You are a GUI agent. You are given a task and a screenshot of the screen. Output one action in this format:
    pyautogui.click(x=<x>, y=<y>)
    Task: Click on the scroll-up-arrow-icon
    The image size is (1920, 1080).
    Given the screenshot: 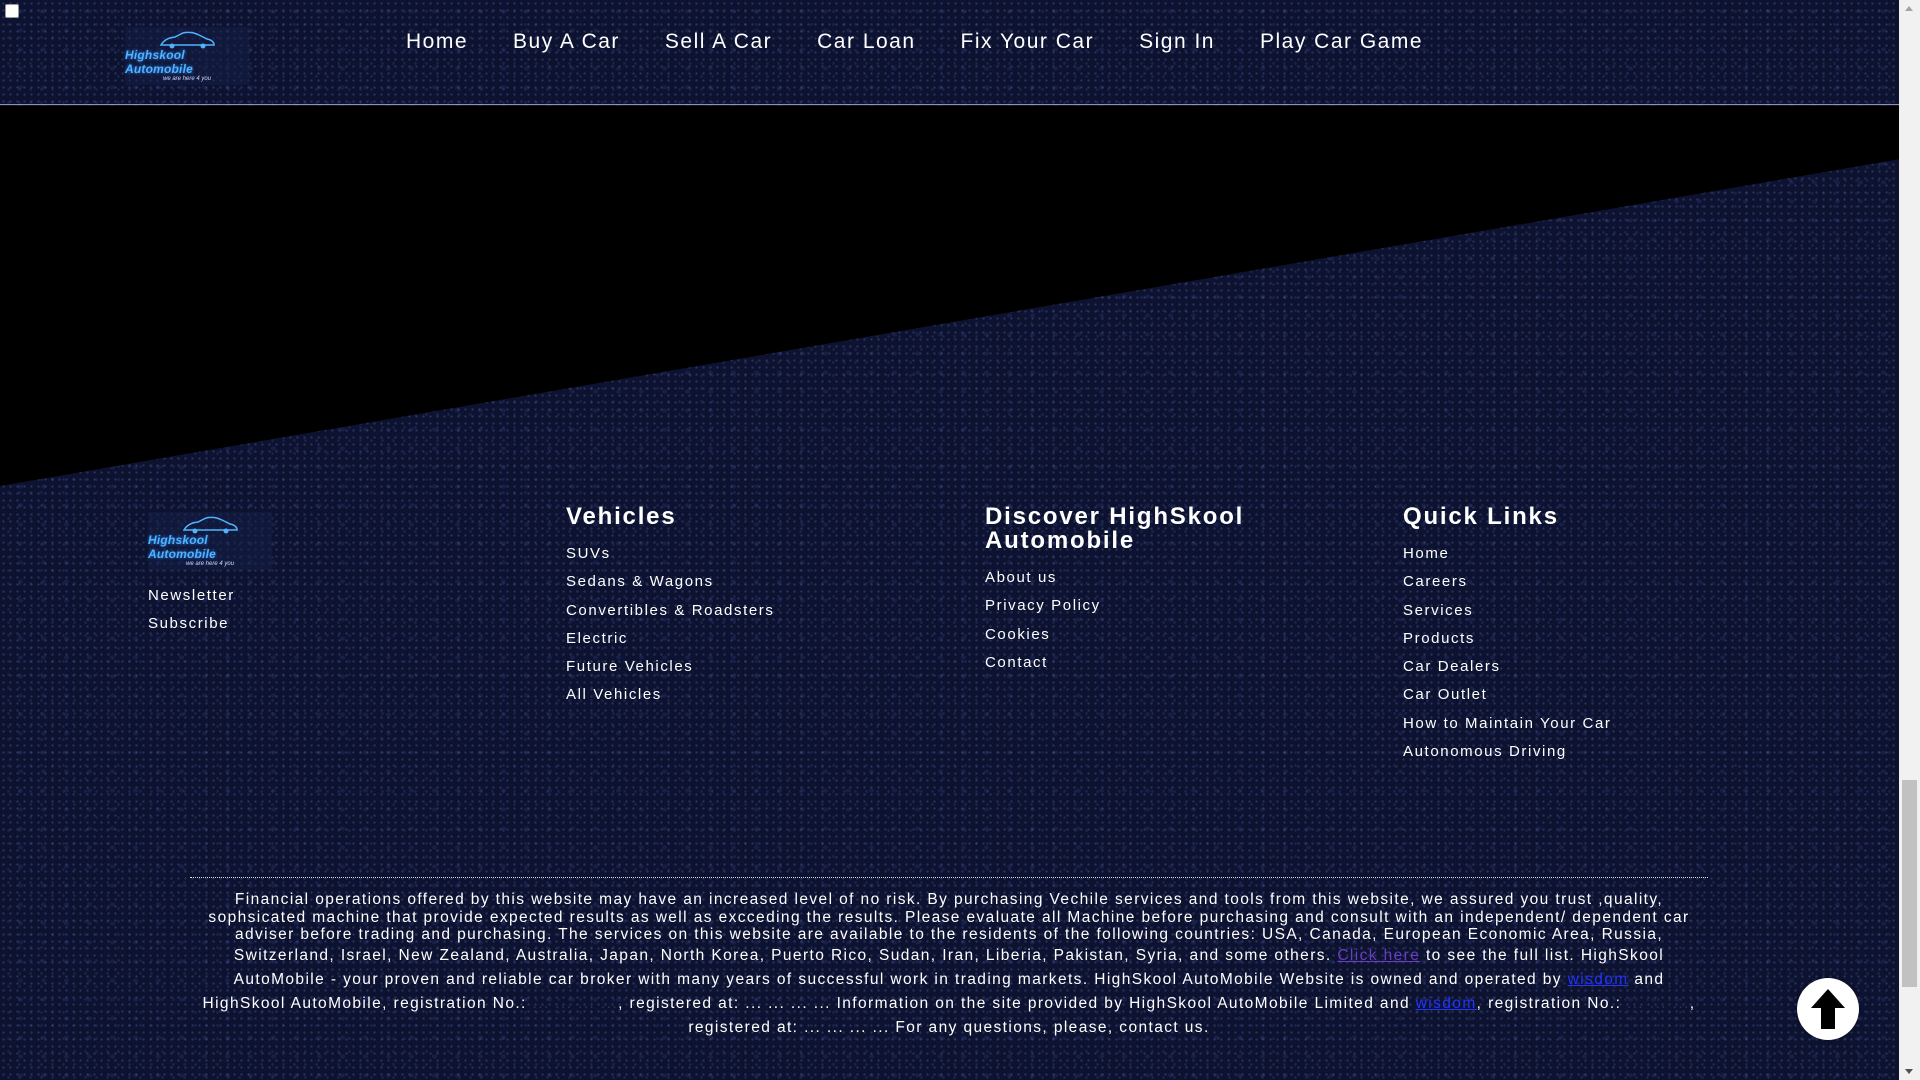 What is the action you would take?
    pyautogui.click(x=1909, y=8)
    